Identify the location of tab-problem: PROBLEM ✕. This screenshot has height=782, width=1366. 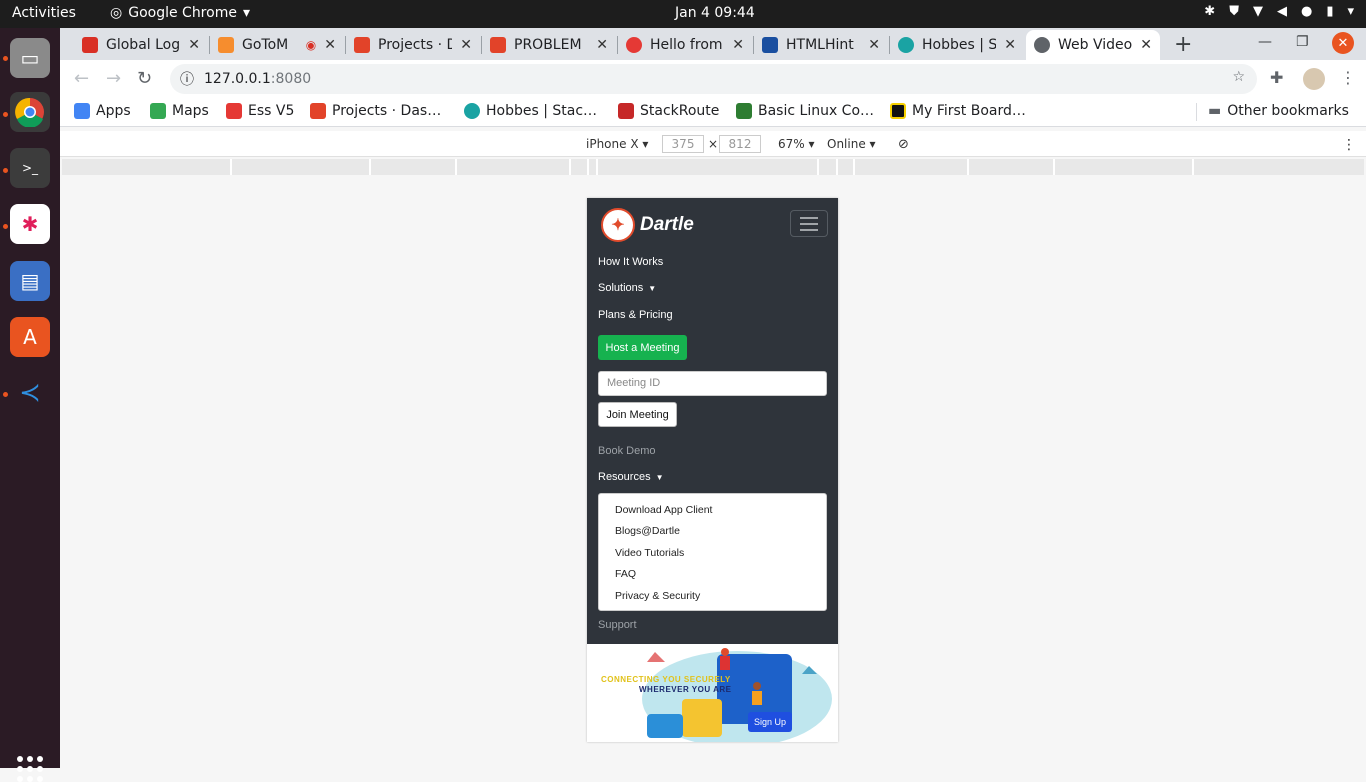
(549, 45).